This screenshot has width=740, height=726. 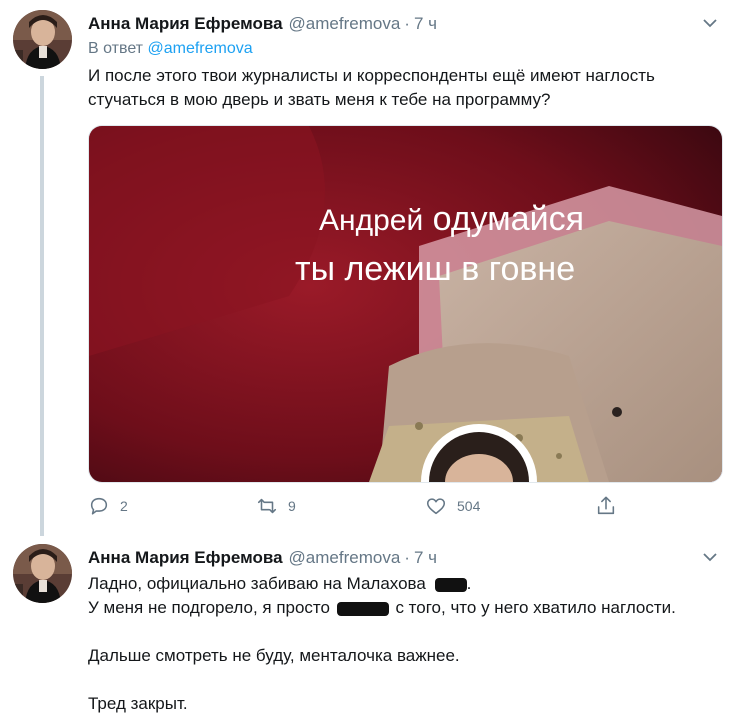 What do you see at coordinates (199, 48) in the screenshot?
I see `reply-handle-link: @amefremova` at bounding box center [199, 48].